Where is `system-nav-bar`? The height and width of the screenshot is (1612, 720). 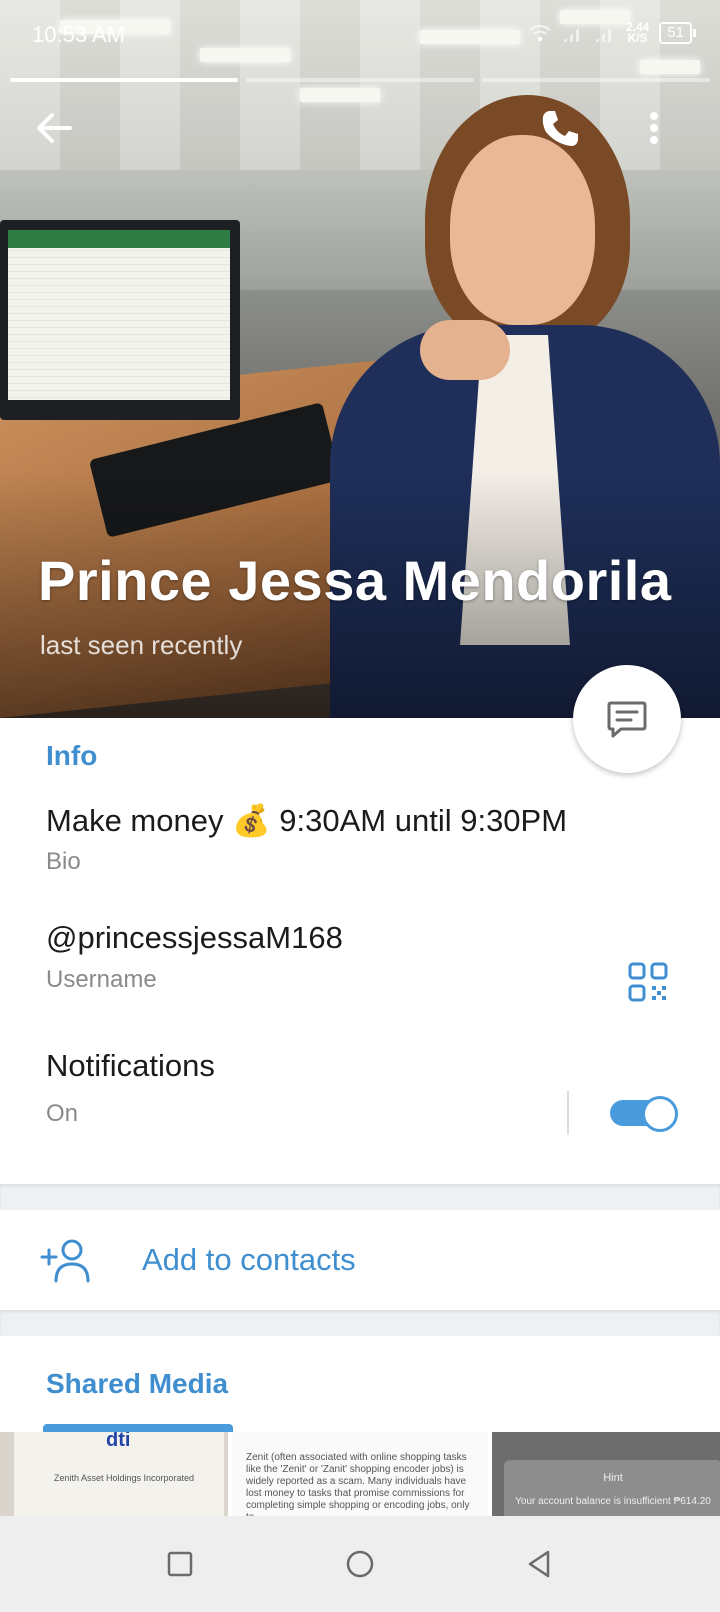
system-nav-bar is located at coordinates (360, 1564).